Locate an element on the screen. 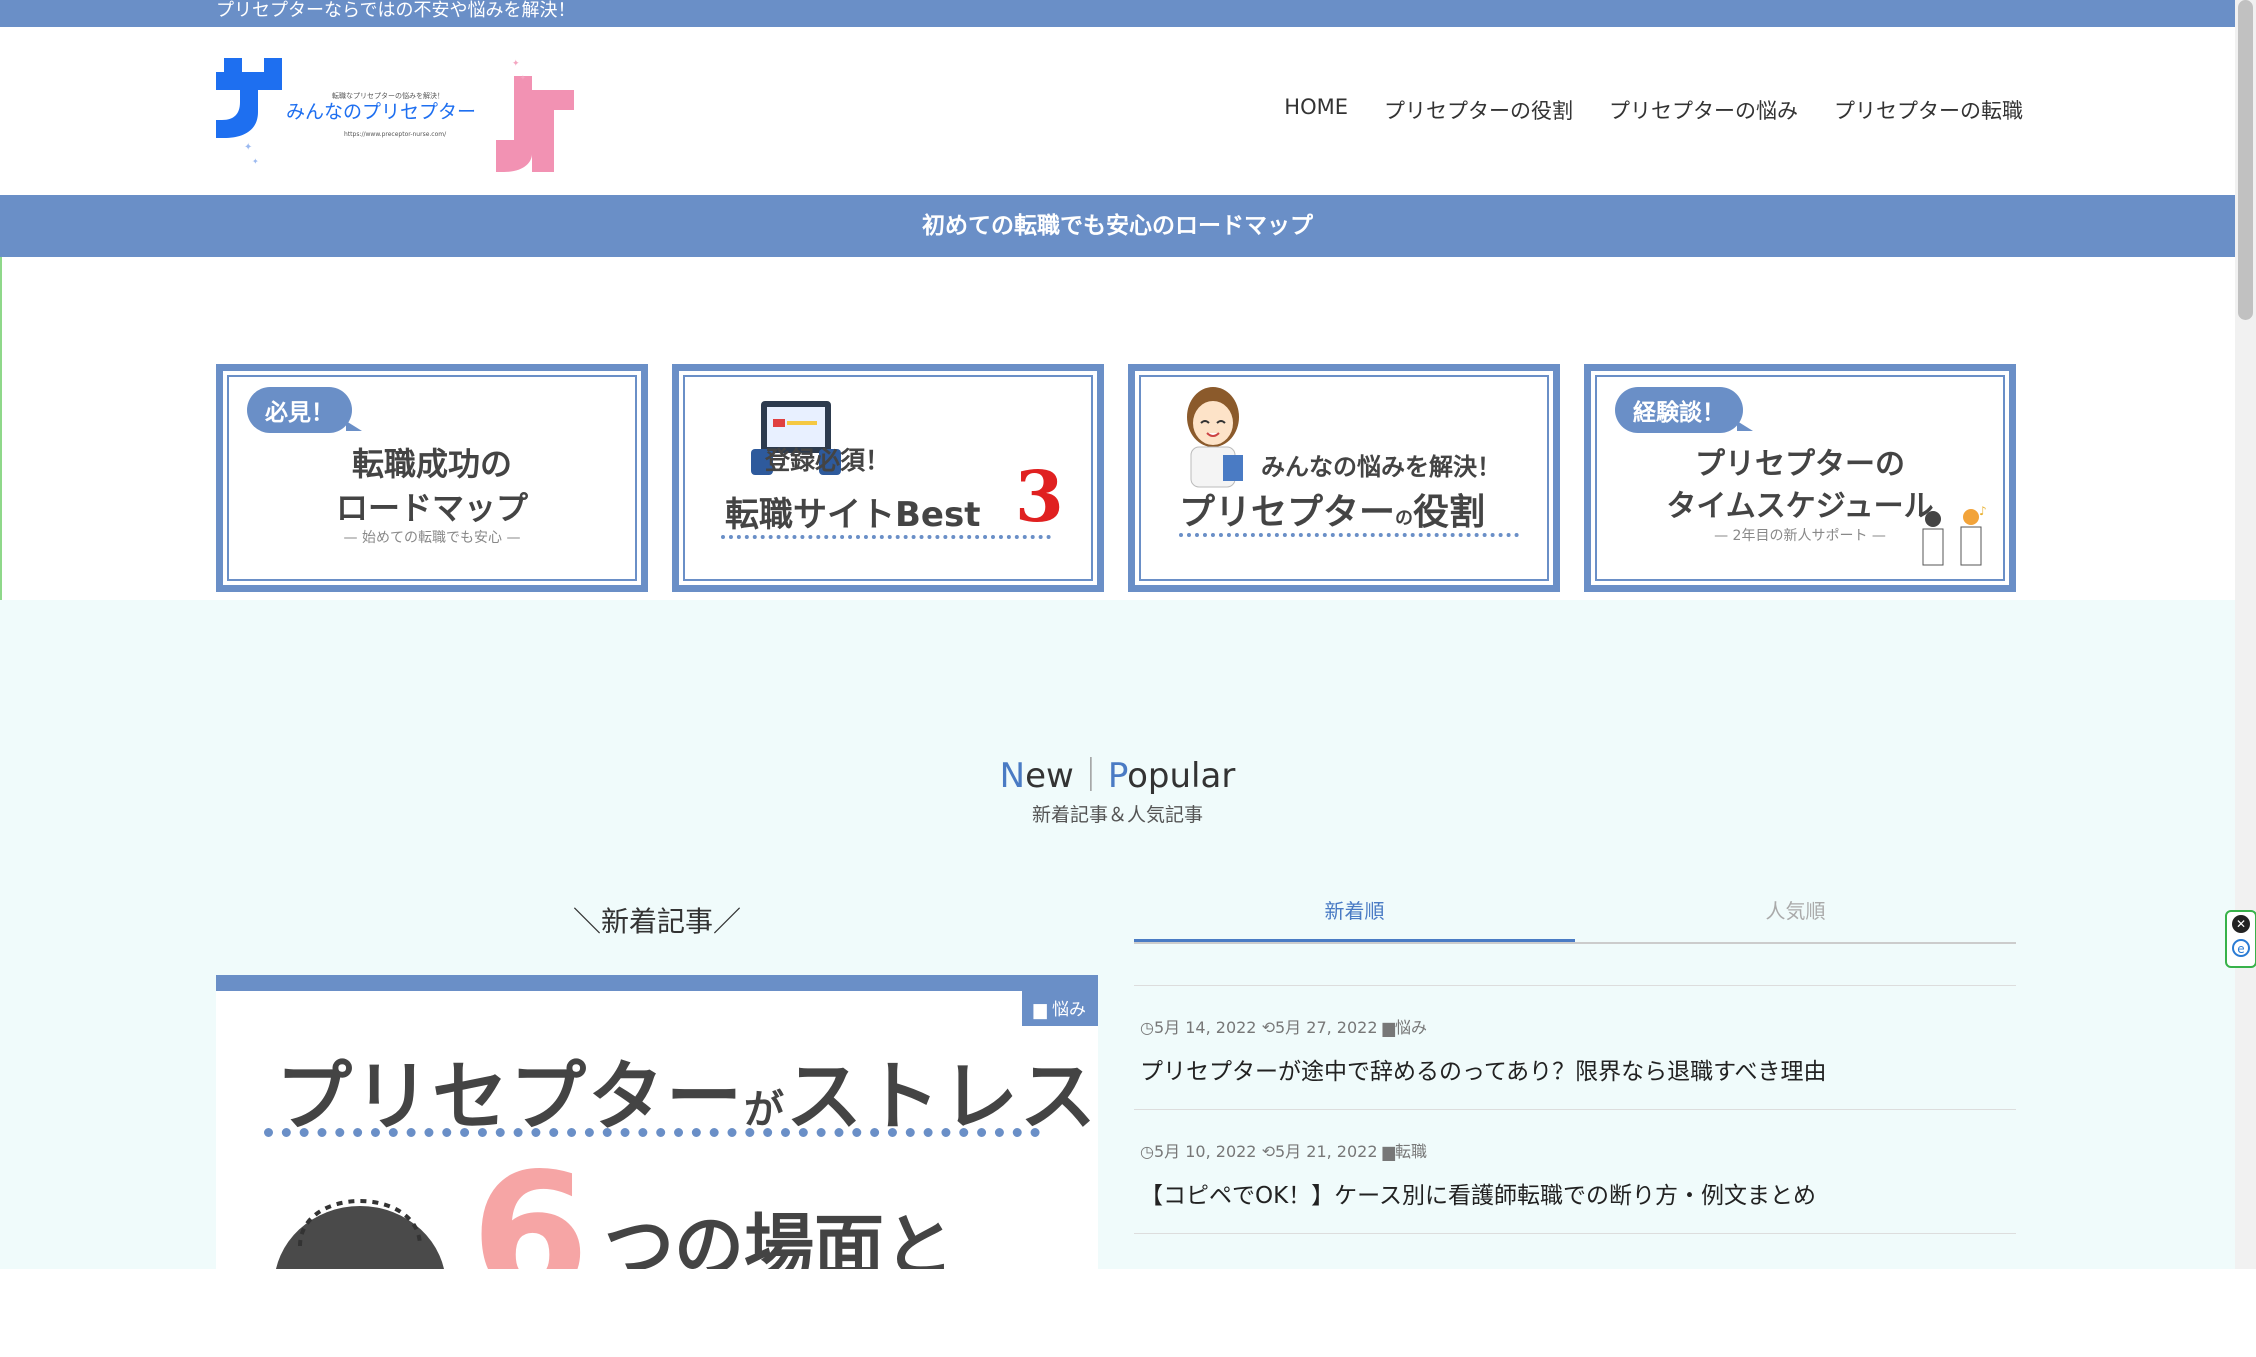  tab-popular: 人気順 is located at coordinates (1795, 916).